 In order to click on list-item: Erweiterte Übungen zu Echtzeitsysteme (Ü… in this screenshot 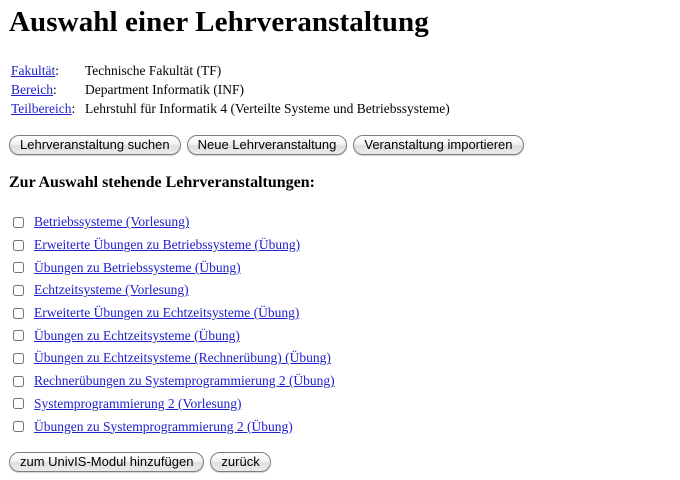, I will do `click(174, 313)`.